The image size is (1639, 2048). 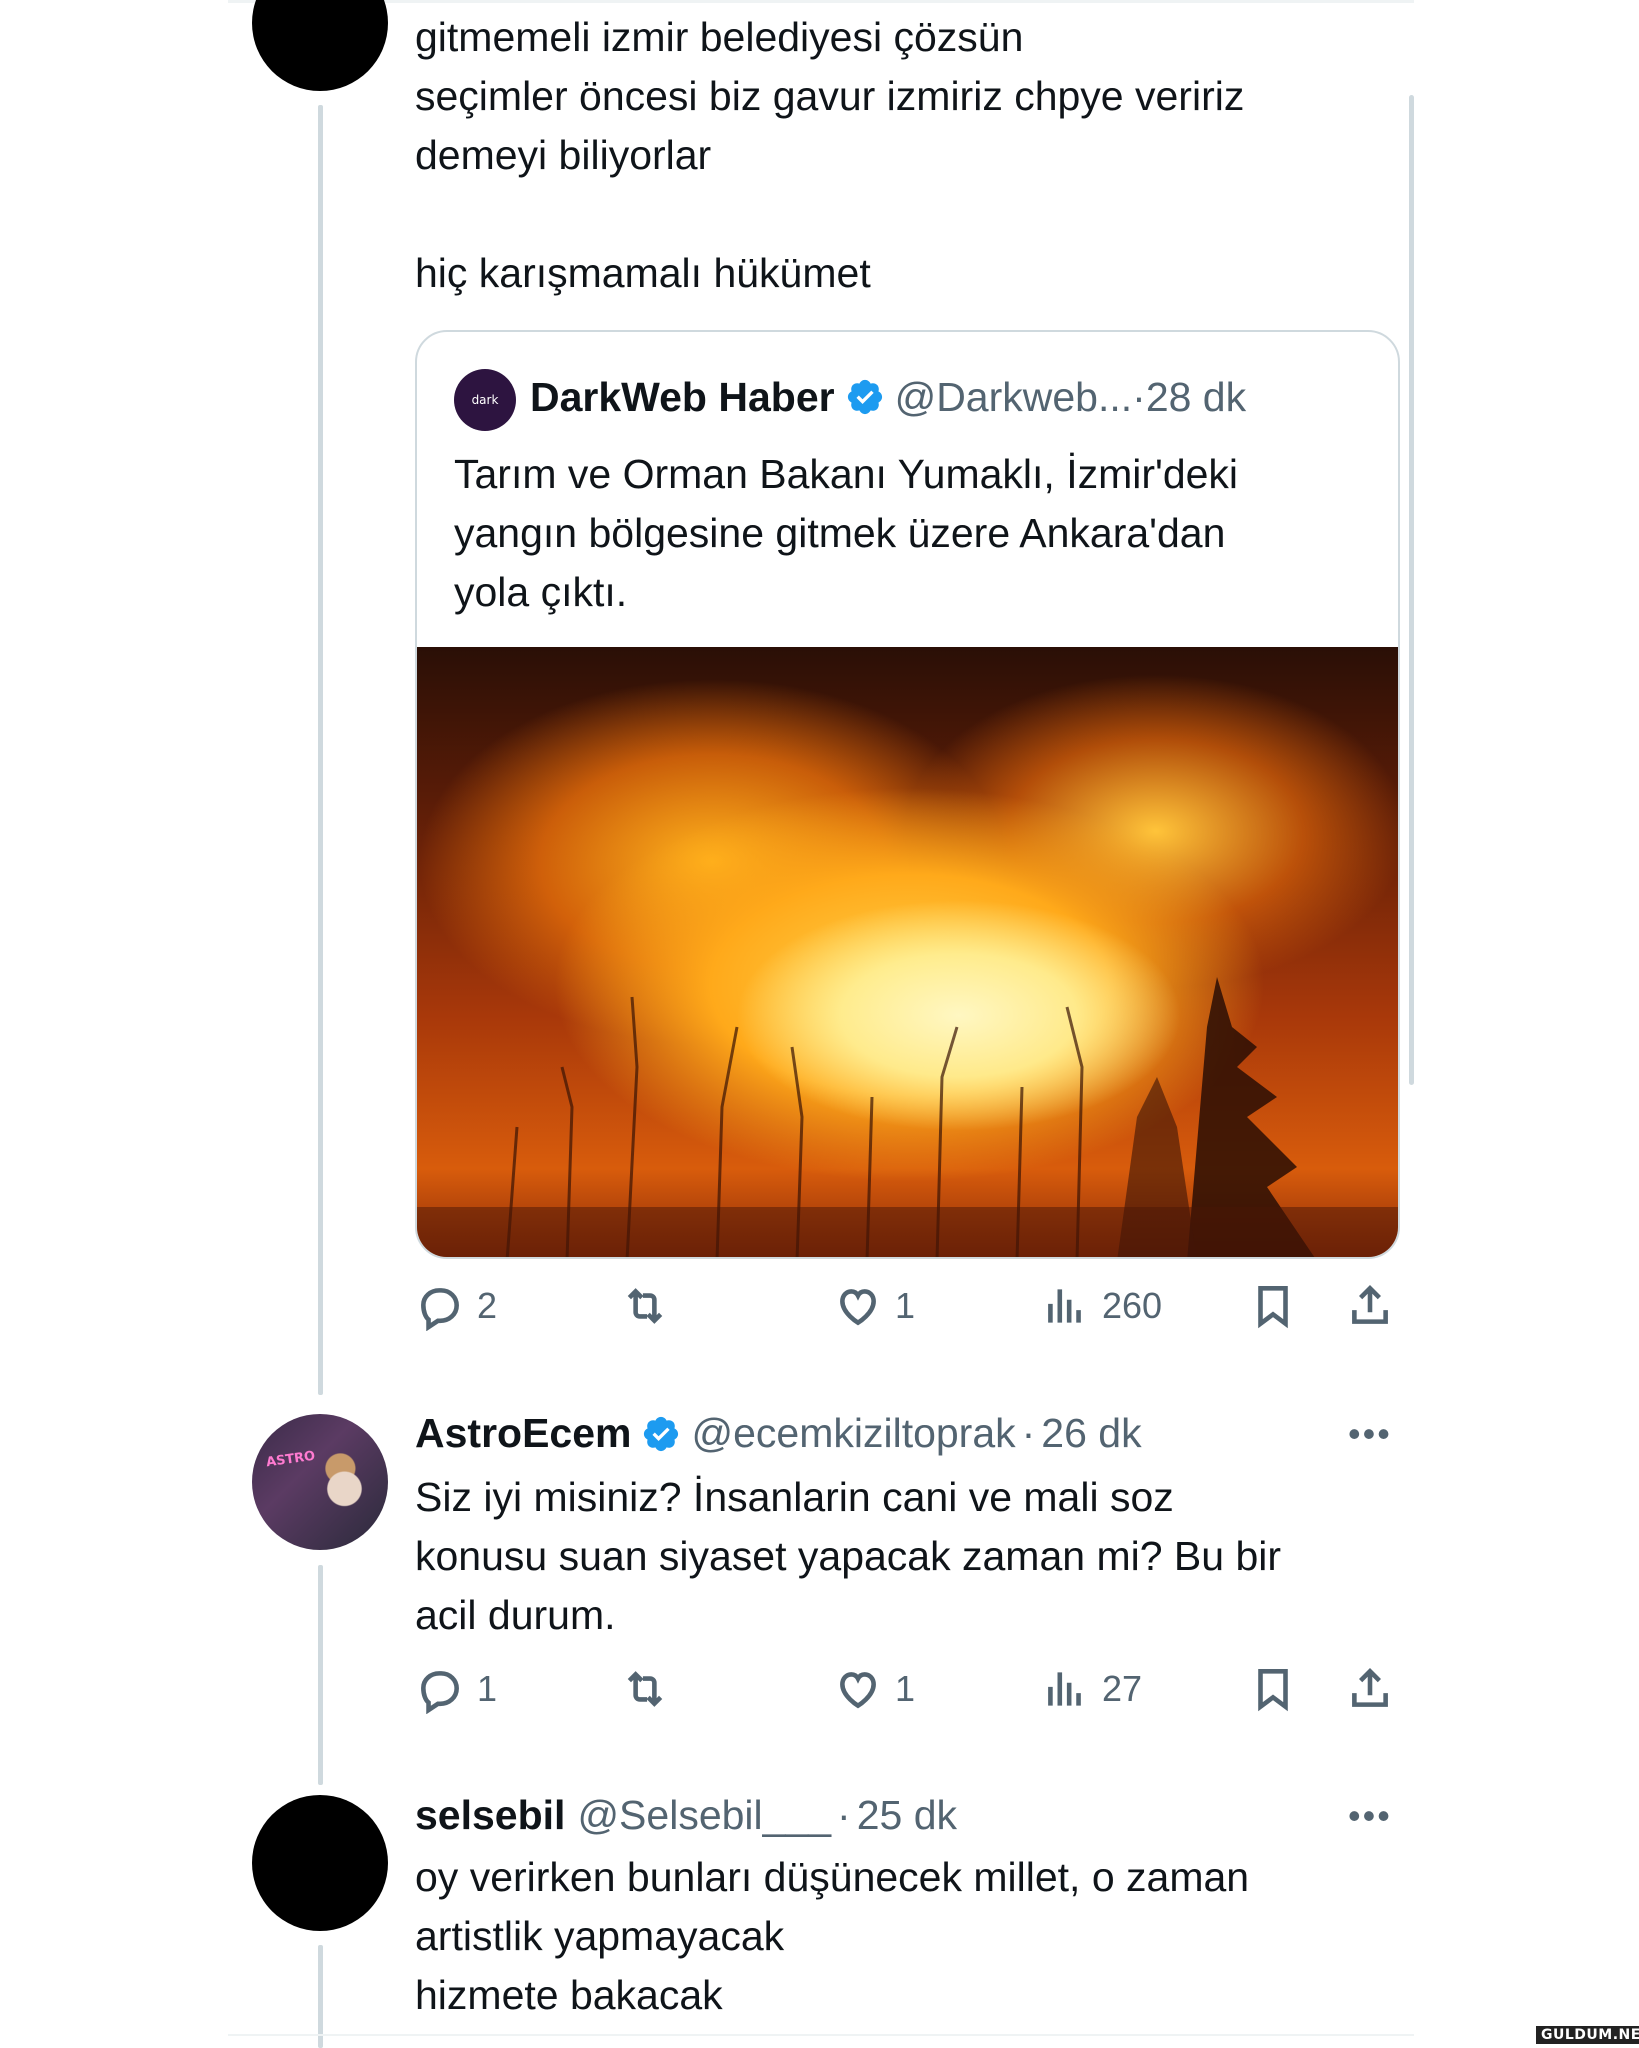 I want to click on quoted-author-name: DarkWeb Haber, so click(x=682, y=397).